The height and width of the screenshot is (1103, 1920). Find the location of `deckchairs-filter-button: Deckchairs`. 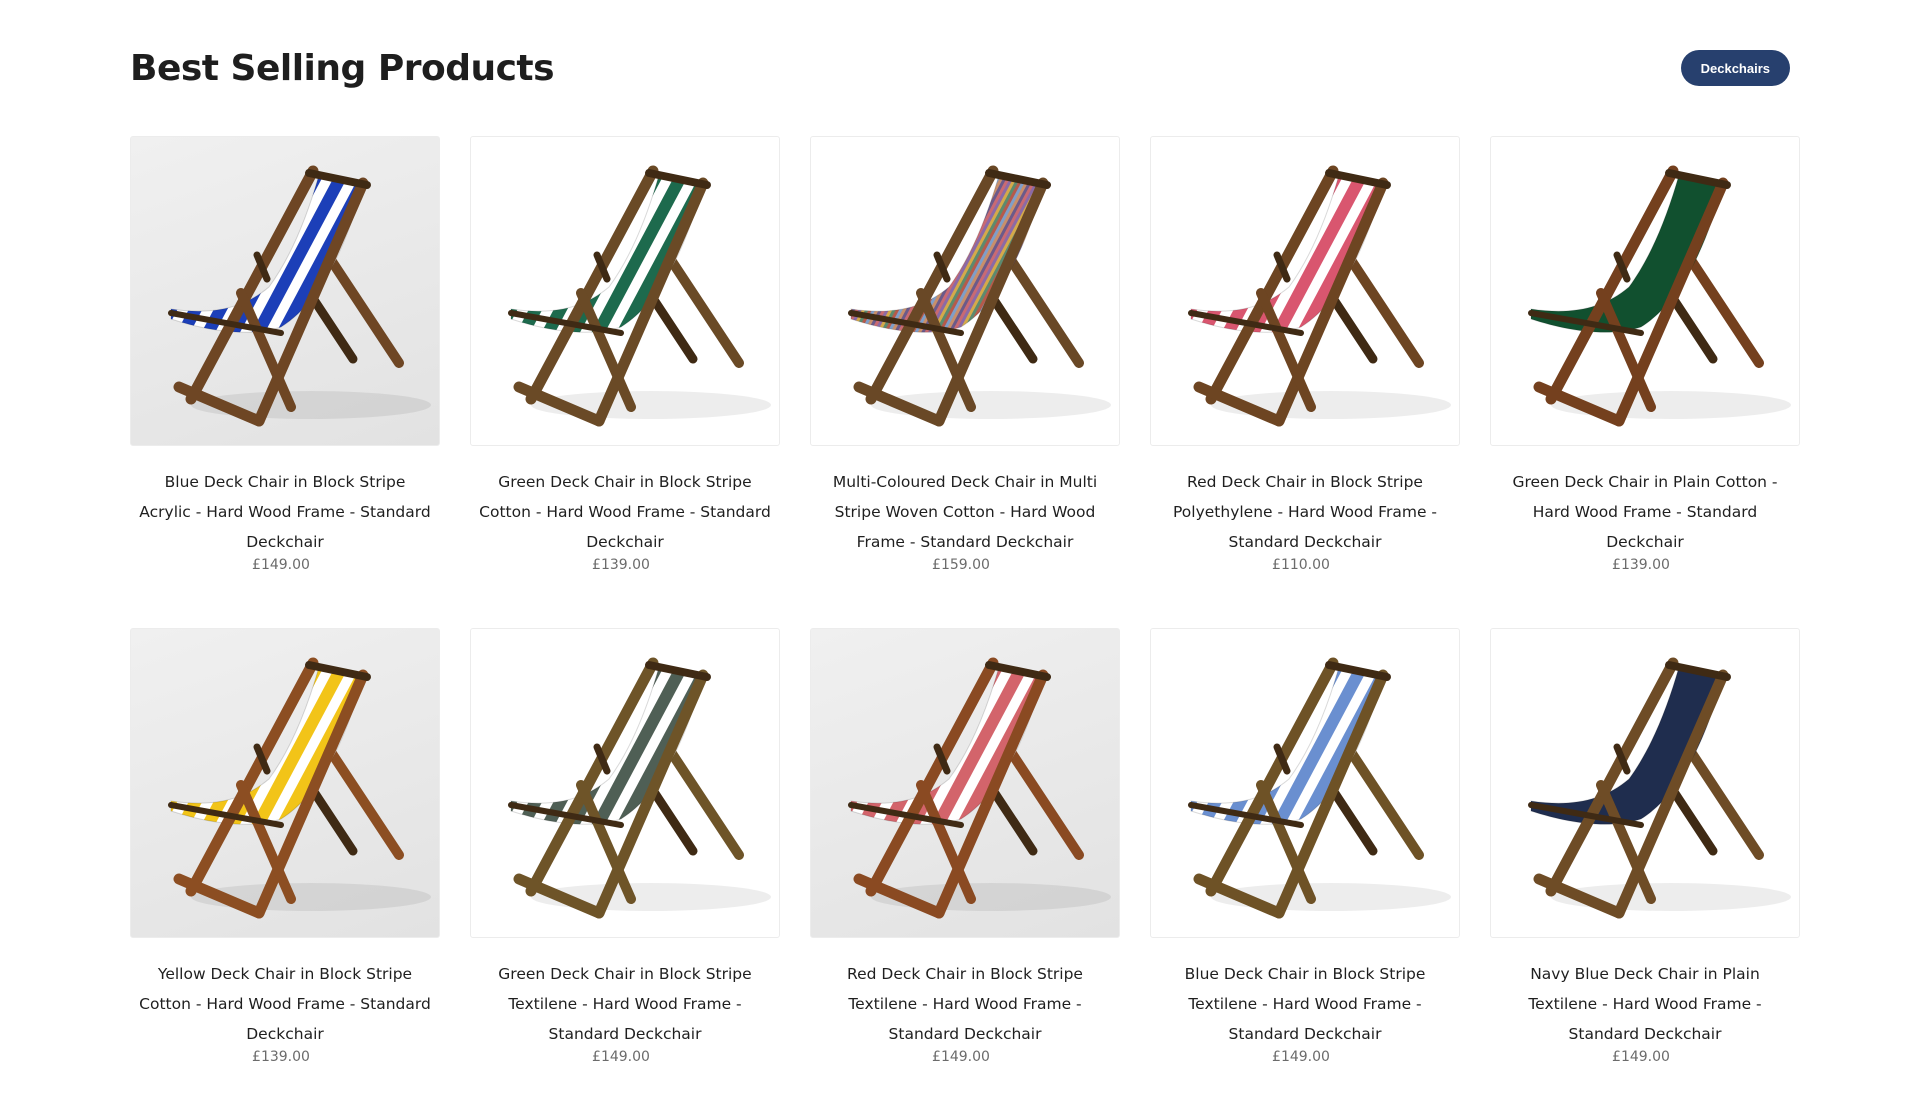

deckchairs-filter-button: Deckchairs is located at coordinates (1735, 68).